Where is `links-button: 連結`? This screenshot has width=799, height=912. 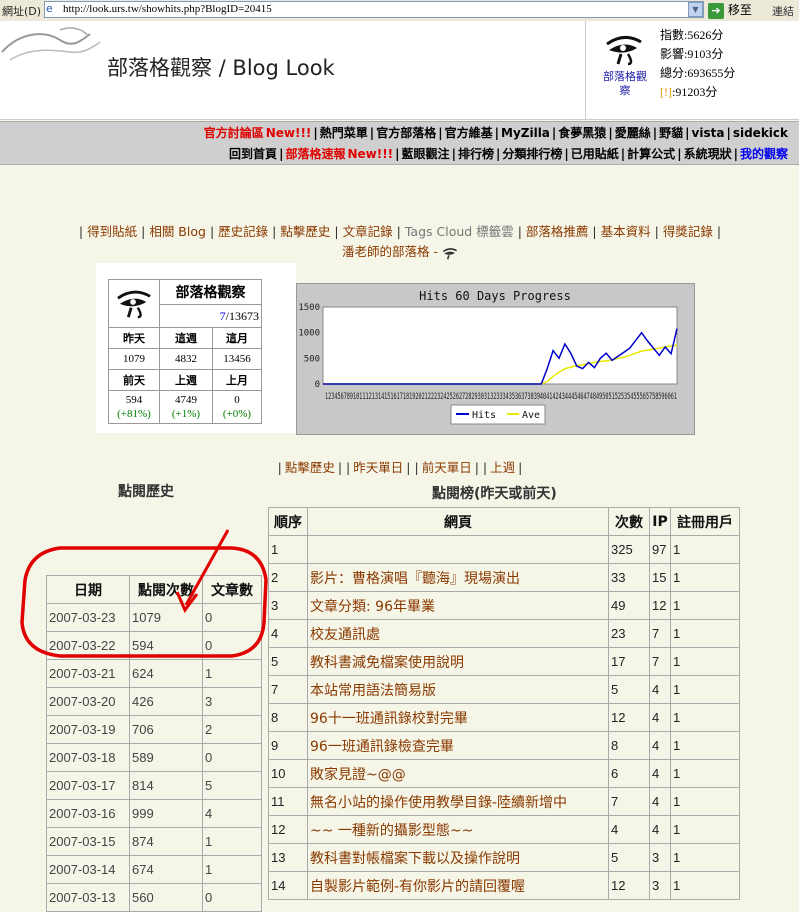
links-button: 連結 is located at coordinates (783, 11).